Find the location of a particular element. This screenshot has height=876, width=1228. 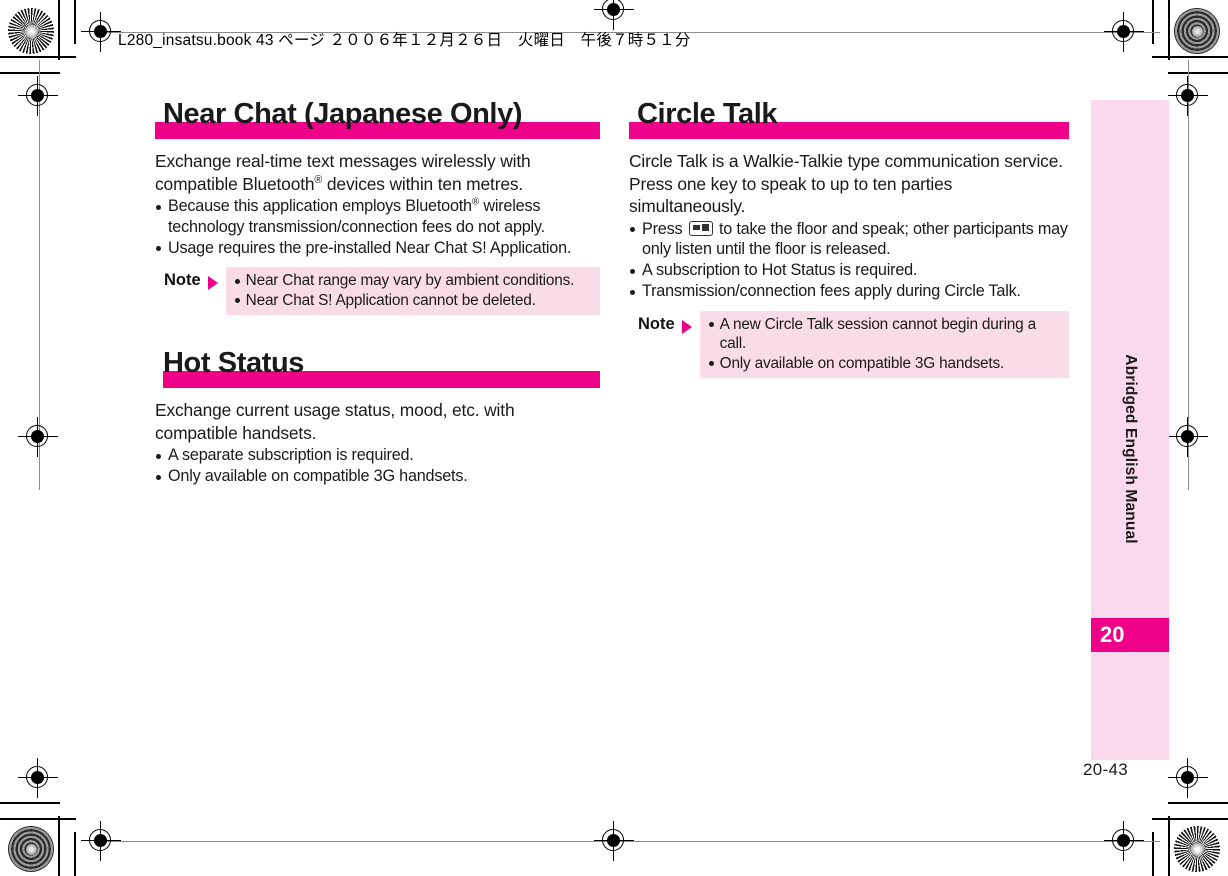

chapter-number-badge: 20 is located at coordinates (1130, 635).